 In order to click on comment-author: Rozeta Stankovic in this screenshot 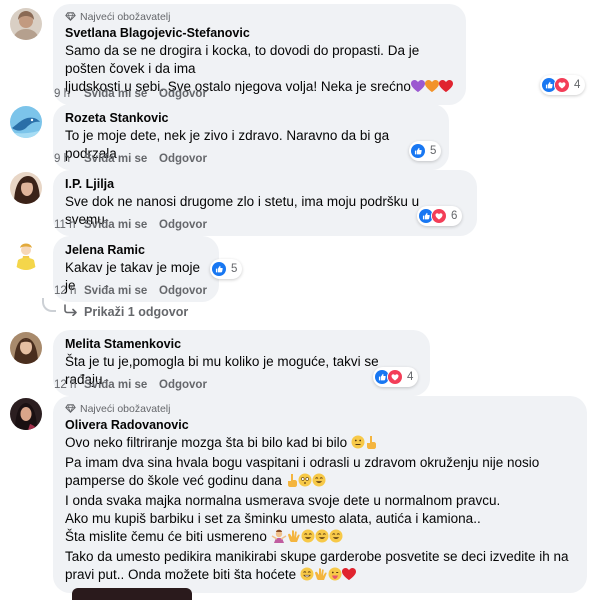, I will do `click(251, 118)`.